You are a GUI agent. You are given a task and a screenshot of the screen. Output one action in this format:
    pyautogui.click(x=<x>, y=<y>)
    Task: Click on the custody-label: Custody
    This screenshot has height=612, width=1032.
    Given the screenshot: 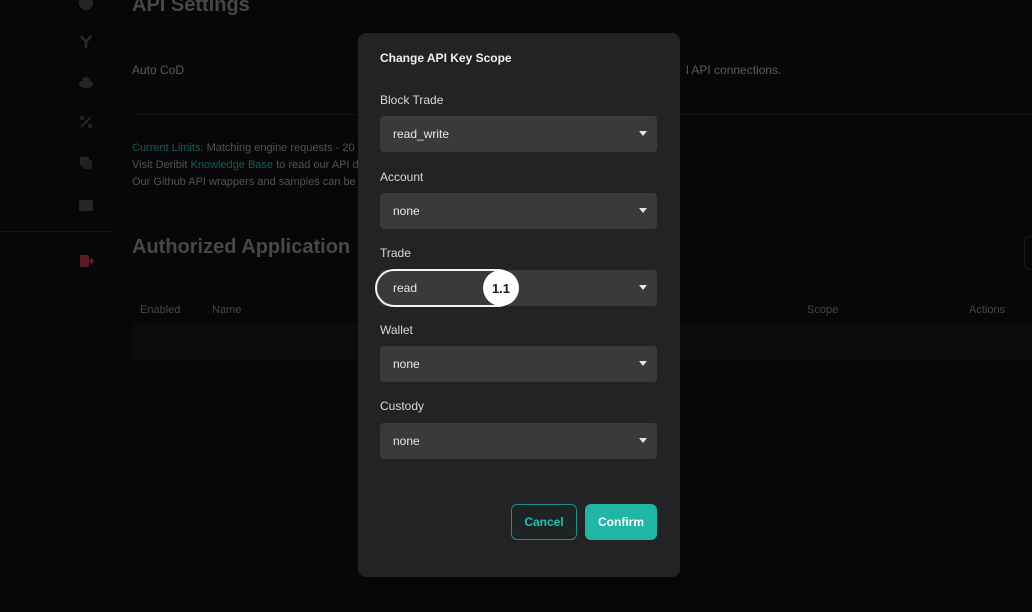 What is the action you would take?
    pyautogui.click(x=402, y=406)
    